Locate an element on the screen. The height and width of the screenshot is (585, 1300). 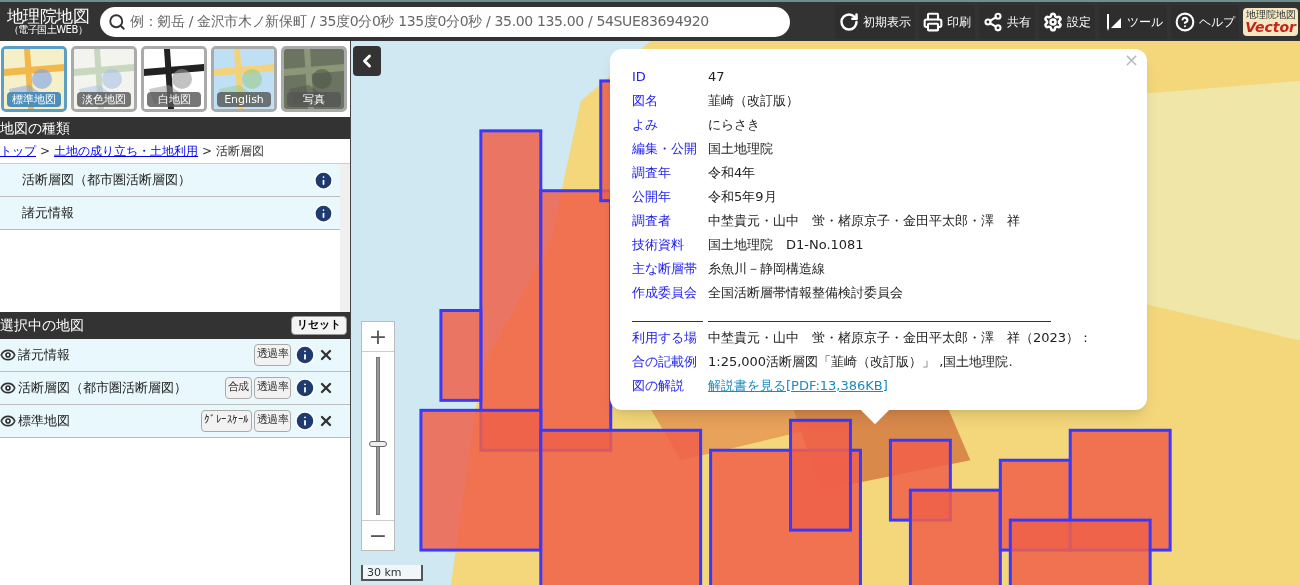
app-title: 地理院地図 is located at coordinates (48, 16).